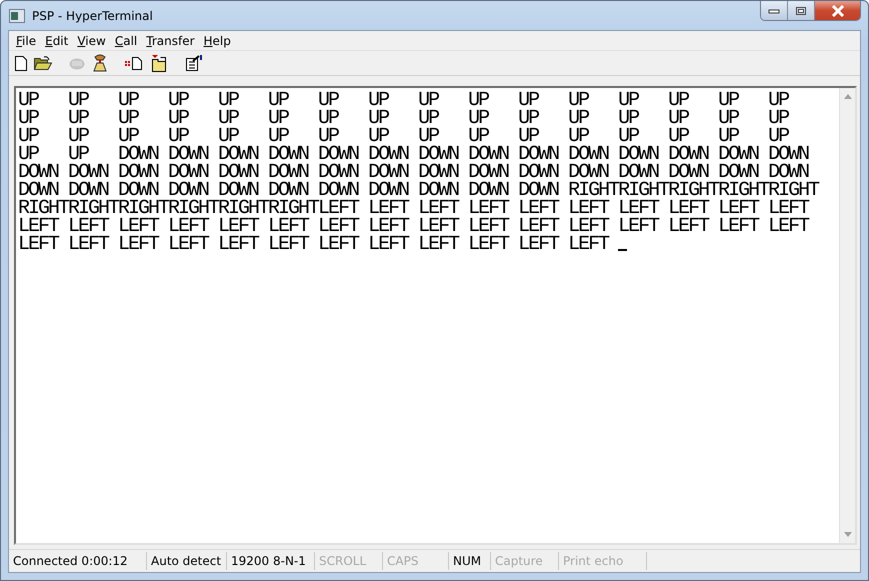 The height and width of the screenshot is (581, 869). What do you see at coordinates (414, 209) in the screenshot?
I see `terminal-line: RIGHTRIGHTRIGHTRIGHTRIGHTRIGHTLEFT LEFT LEFT LEFT LEFT LEFT LEFT LEFT LEFT LEFT` at bounding box center [414, 209].